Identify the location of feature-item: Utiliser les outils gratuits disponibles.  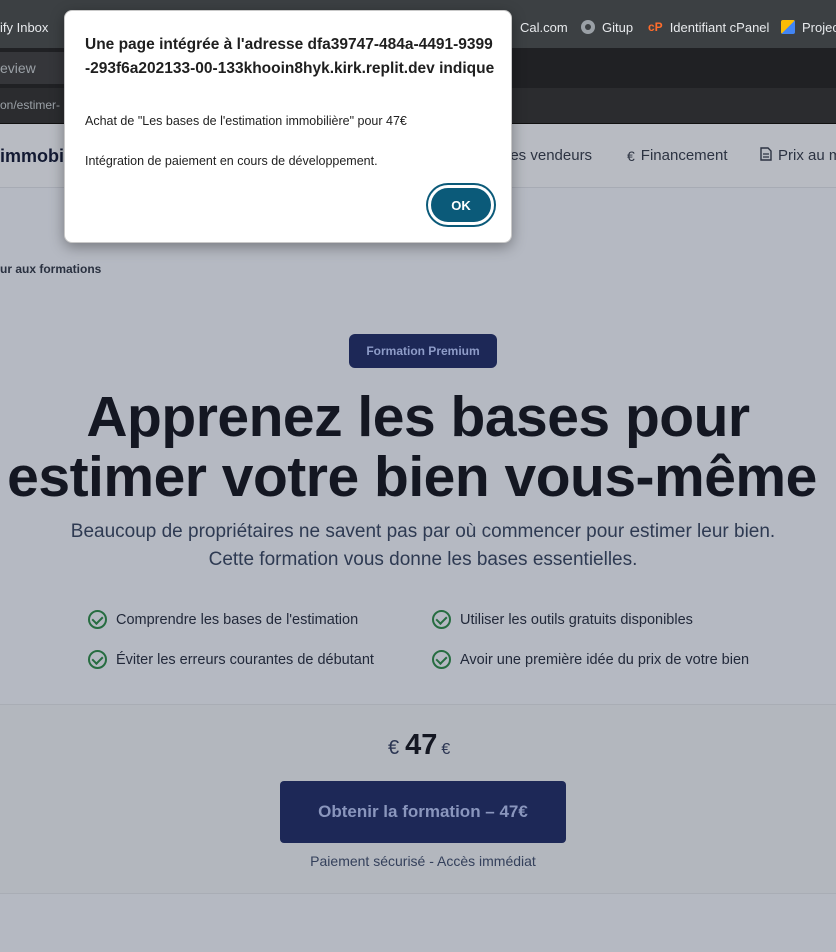
(562, 619).